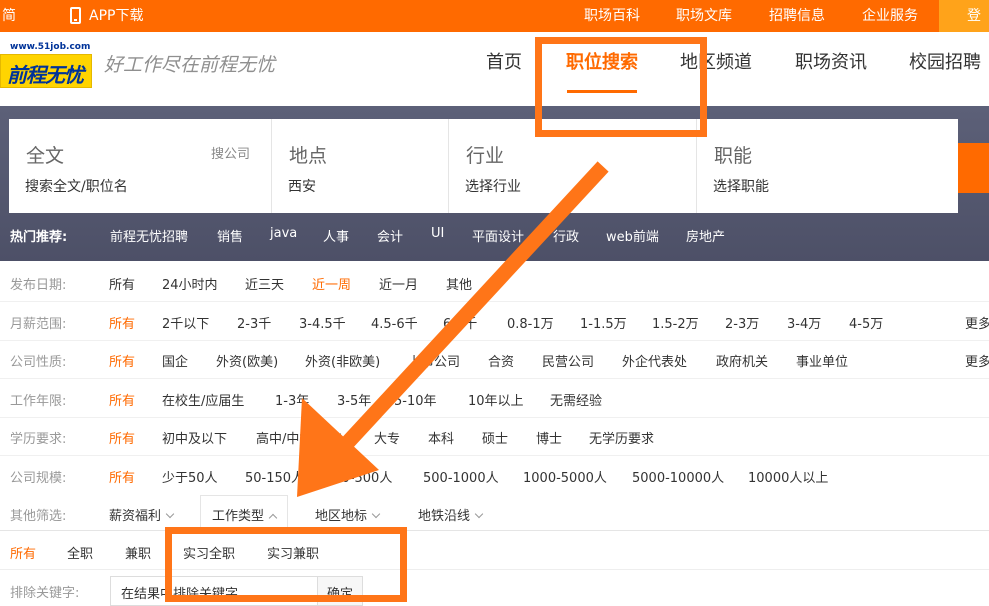 Image resolution: width=989 pixels, height=606 pixels. I want to click on company-size-option: 10000人以上, so click(788, 476).